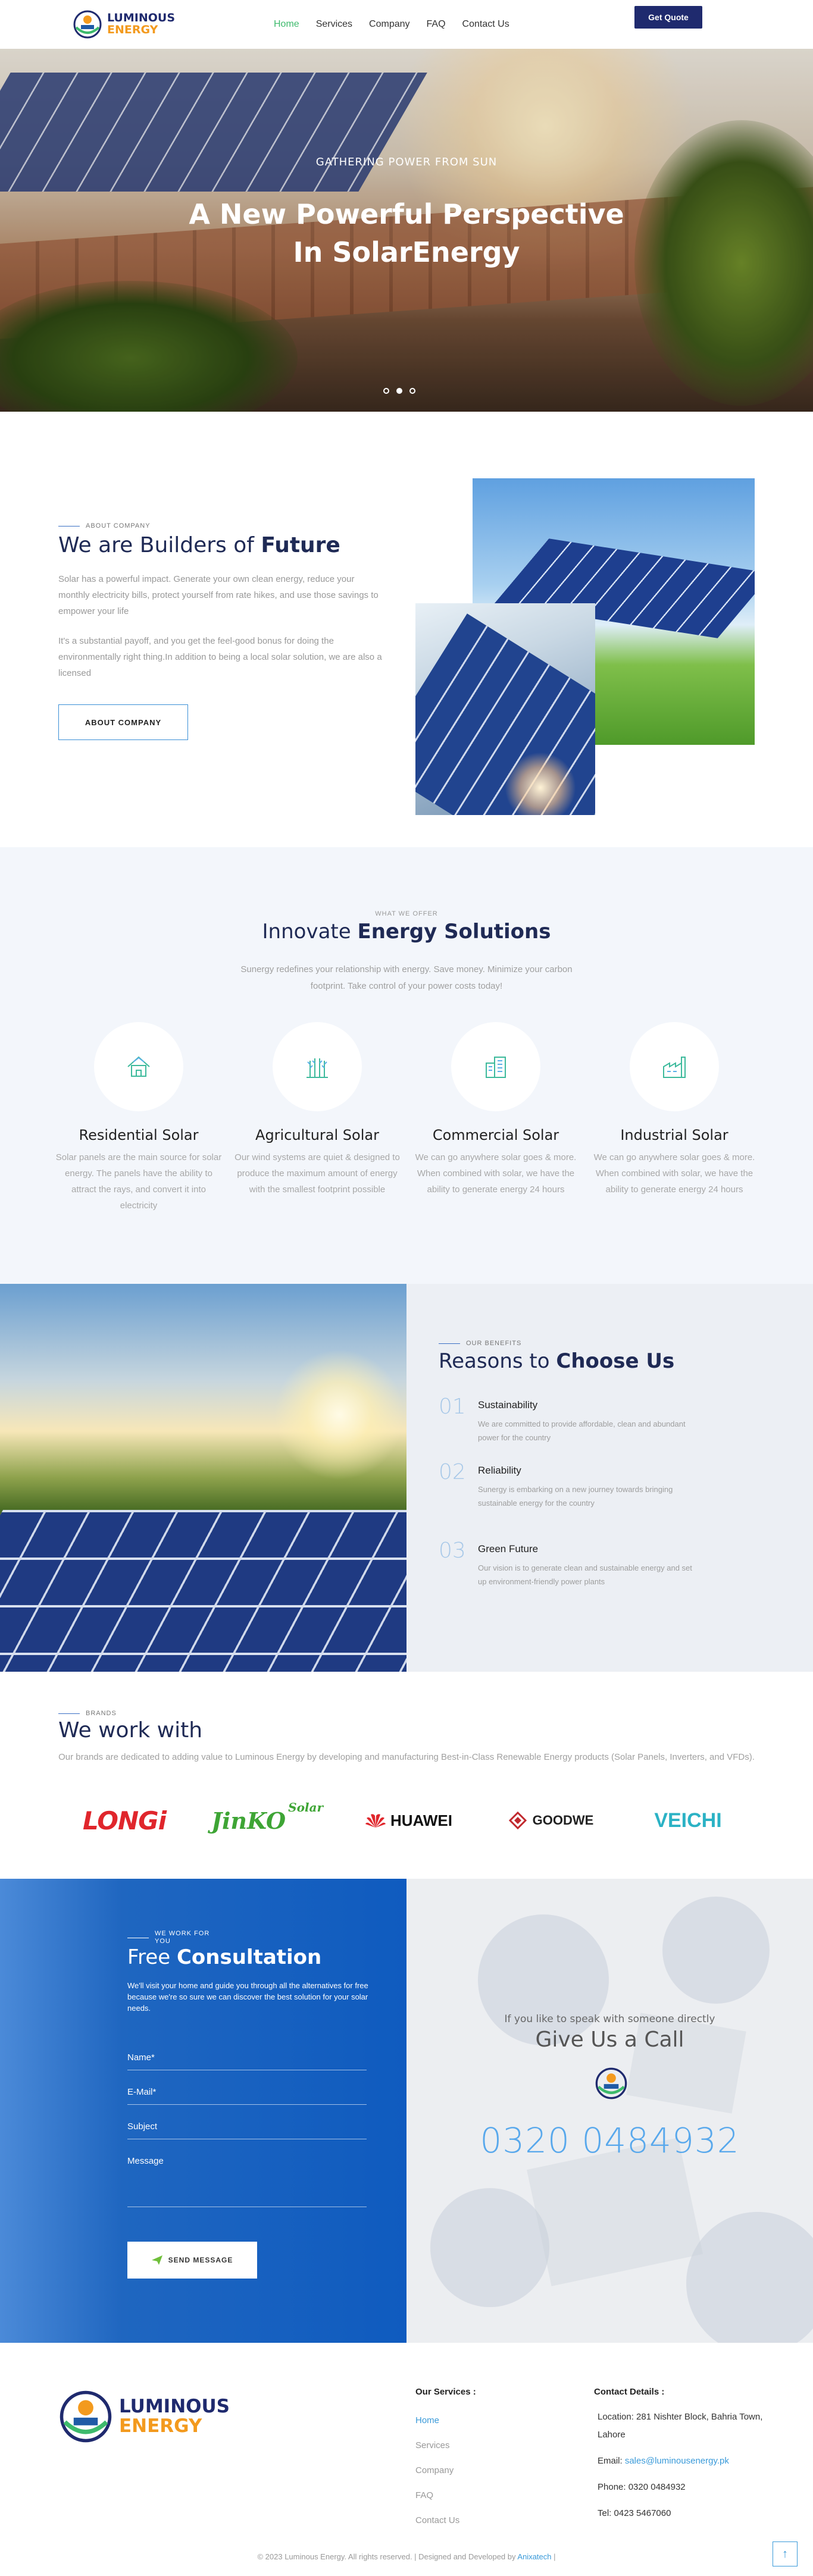 The height and width of the screenshot is (2576, 813). I want to click on footer-email: Email: sales@luminousenergy.pk, so click(663, 2461).